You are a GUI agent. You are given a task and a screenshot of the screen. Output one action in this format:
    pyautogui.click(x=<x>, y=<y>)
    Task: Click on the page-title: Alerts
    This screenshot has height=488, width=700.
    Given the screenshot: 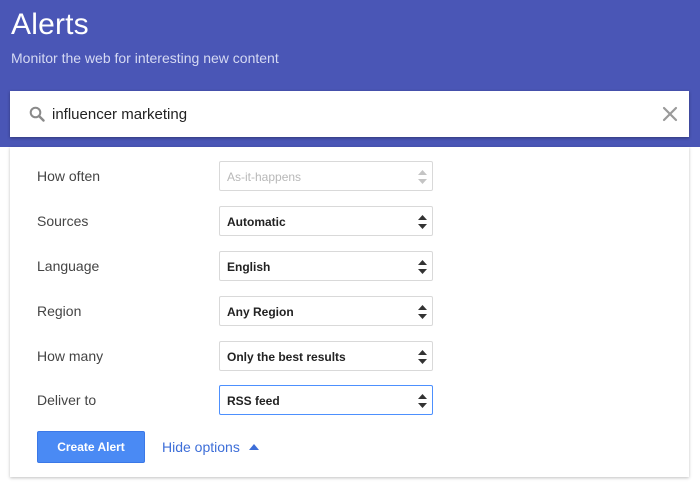 What is the action you would take?
    pyautogui.click(x=50, y=24)
    